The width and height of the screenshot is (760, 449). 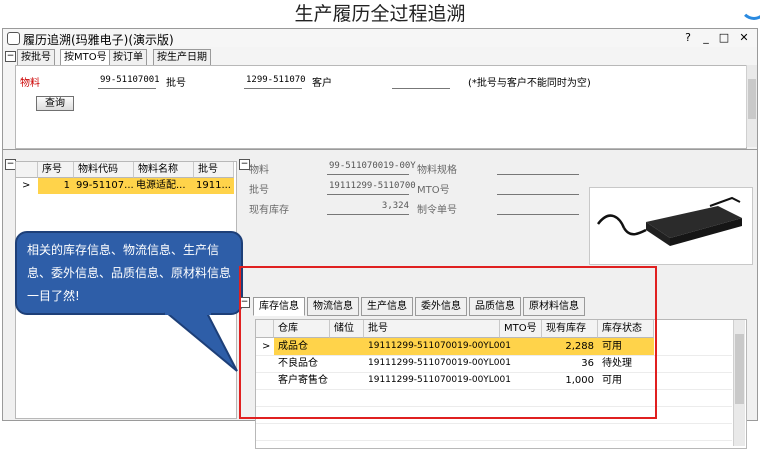 What do you see at coordinates (30, 83) in the screenshot?
I see `material-label: 物料` at bounding box center [30, 83].